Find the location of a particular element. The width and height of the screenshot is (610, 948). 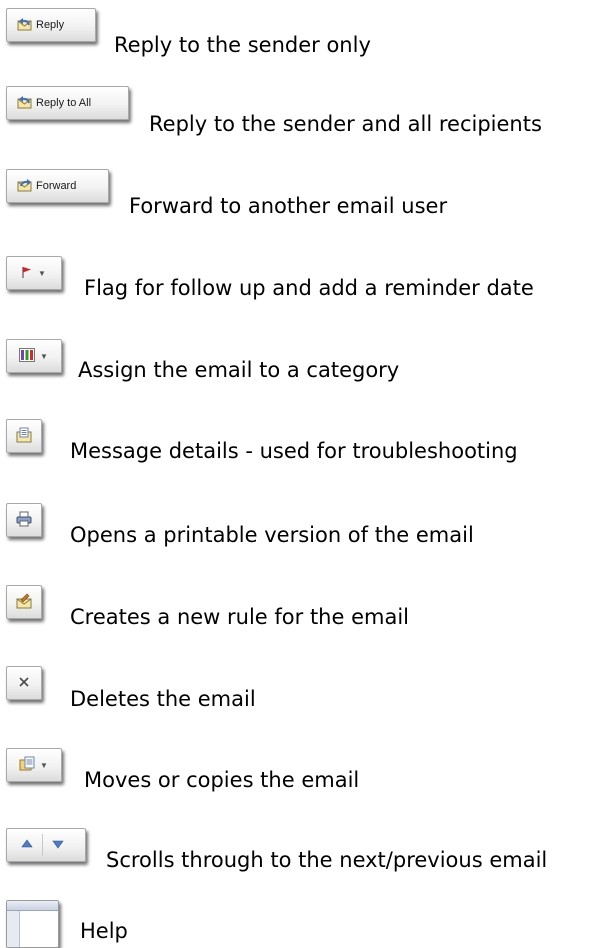

delete-icon is located at coordinates (24, 683).